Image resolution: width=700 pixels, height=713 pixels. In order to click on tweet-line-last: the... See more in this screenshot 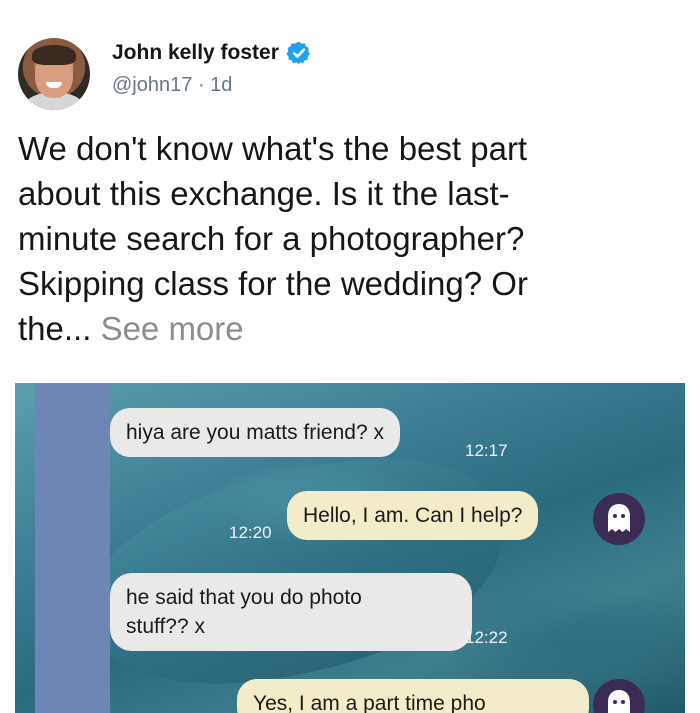, I will do `click(353, 328)`.